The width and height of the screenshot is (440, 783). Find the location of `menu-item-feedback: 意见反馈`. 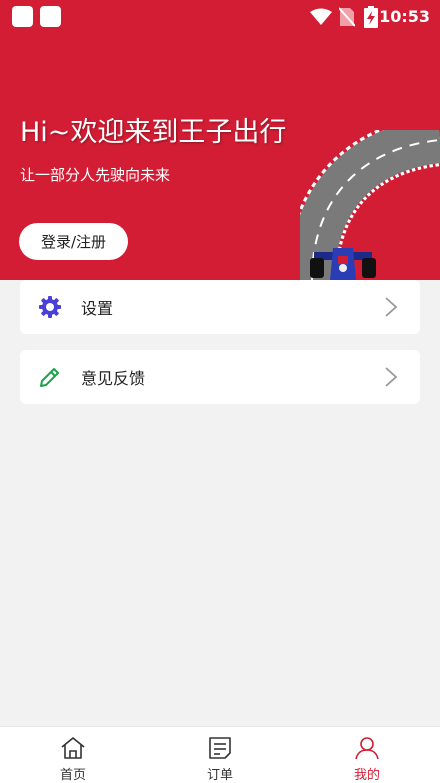

menu-item-feedback: 意见反馈 is located at coordinates (220, 377).